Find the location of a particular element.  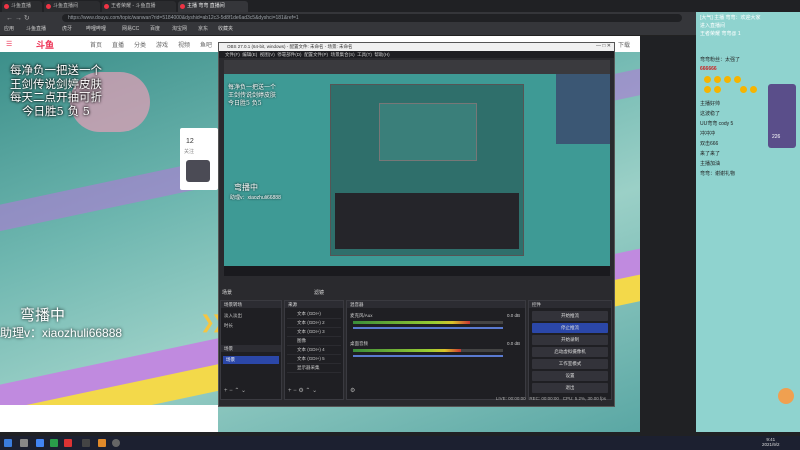

taskbar-clock: 9:41 2021/9/2 is located at coordinates (771, 442).